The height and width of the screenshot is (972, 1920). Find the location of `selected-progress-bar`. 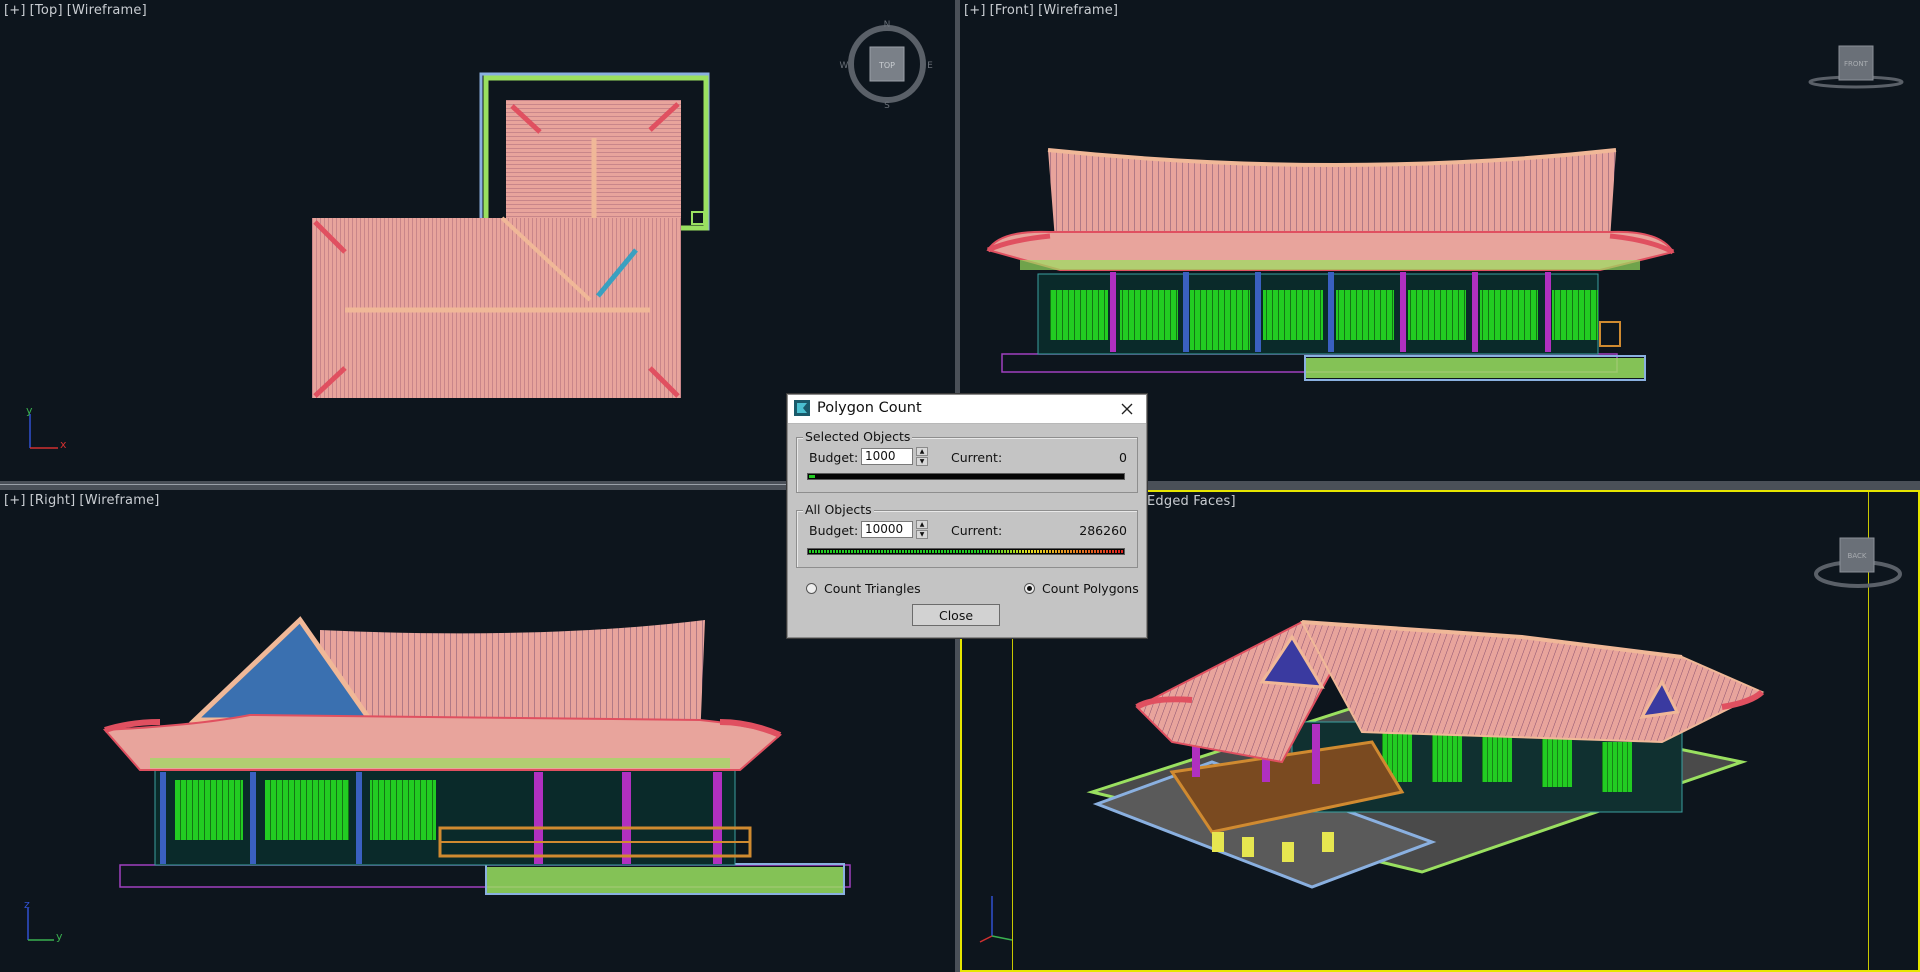

selected-progress-bar is located at coordinates (966, 476).